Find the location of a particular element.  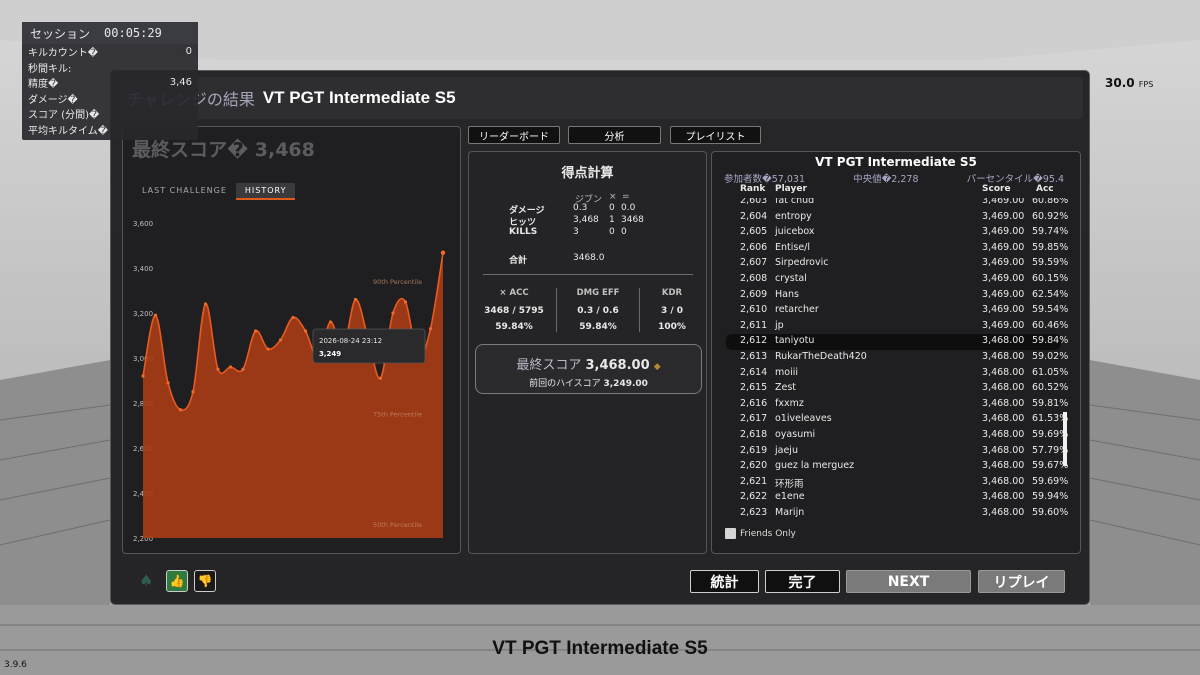

rank-cell: 2,609 is located at coordinates (754, 294).